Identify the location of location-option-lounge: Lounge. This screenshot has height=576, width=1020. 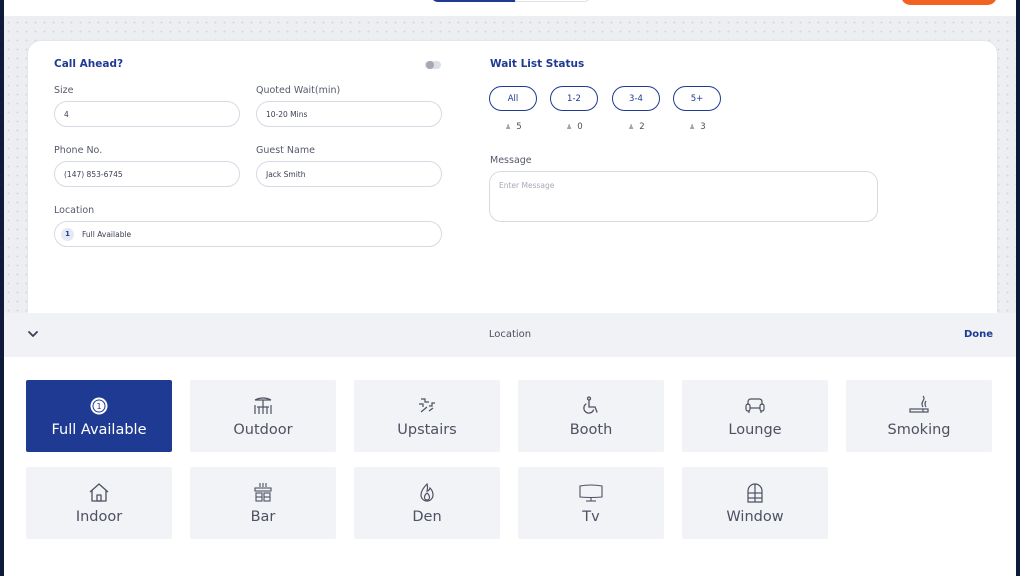
(755, 416).